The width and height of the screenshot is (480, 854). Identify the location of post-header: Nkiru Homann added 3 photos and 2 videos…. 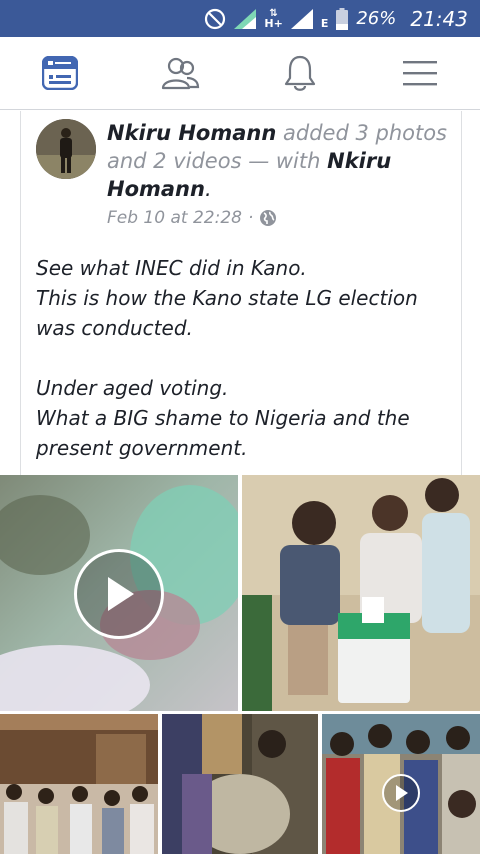
(282, 161).